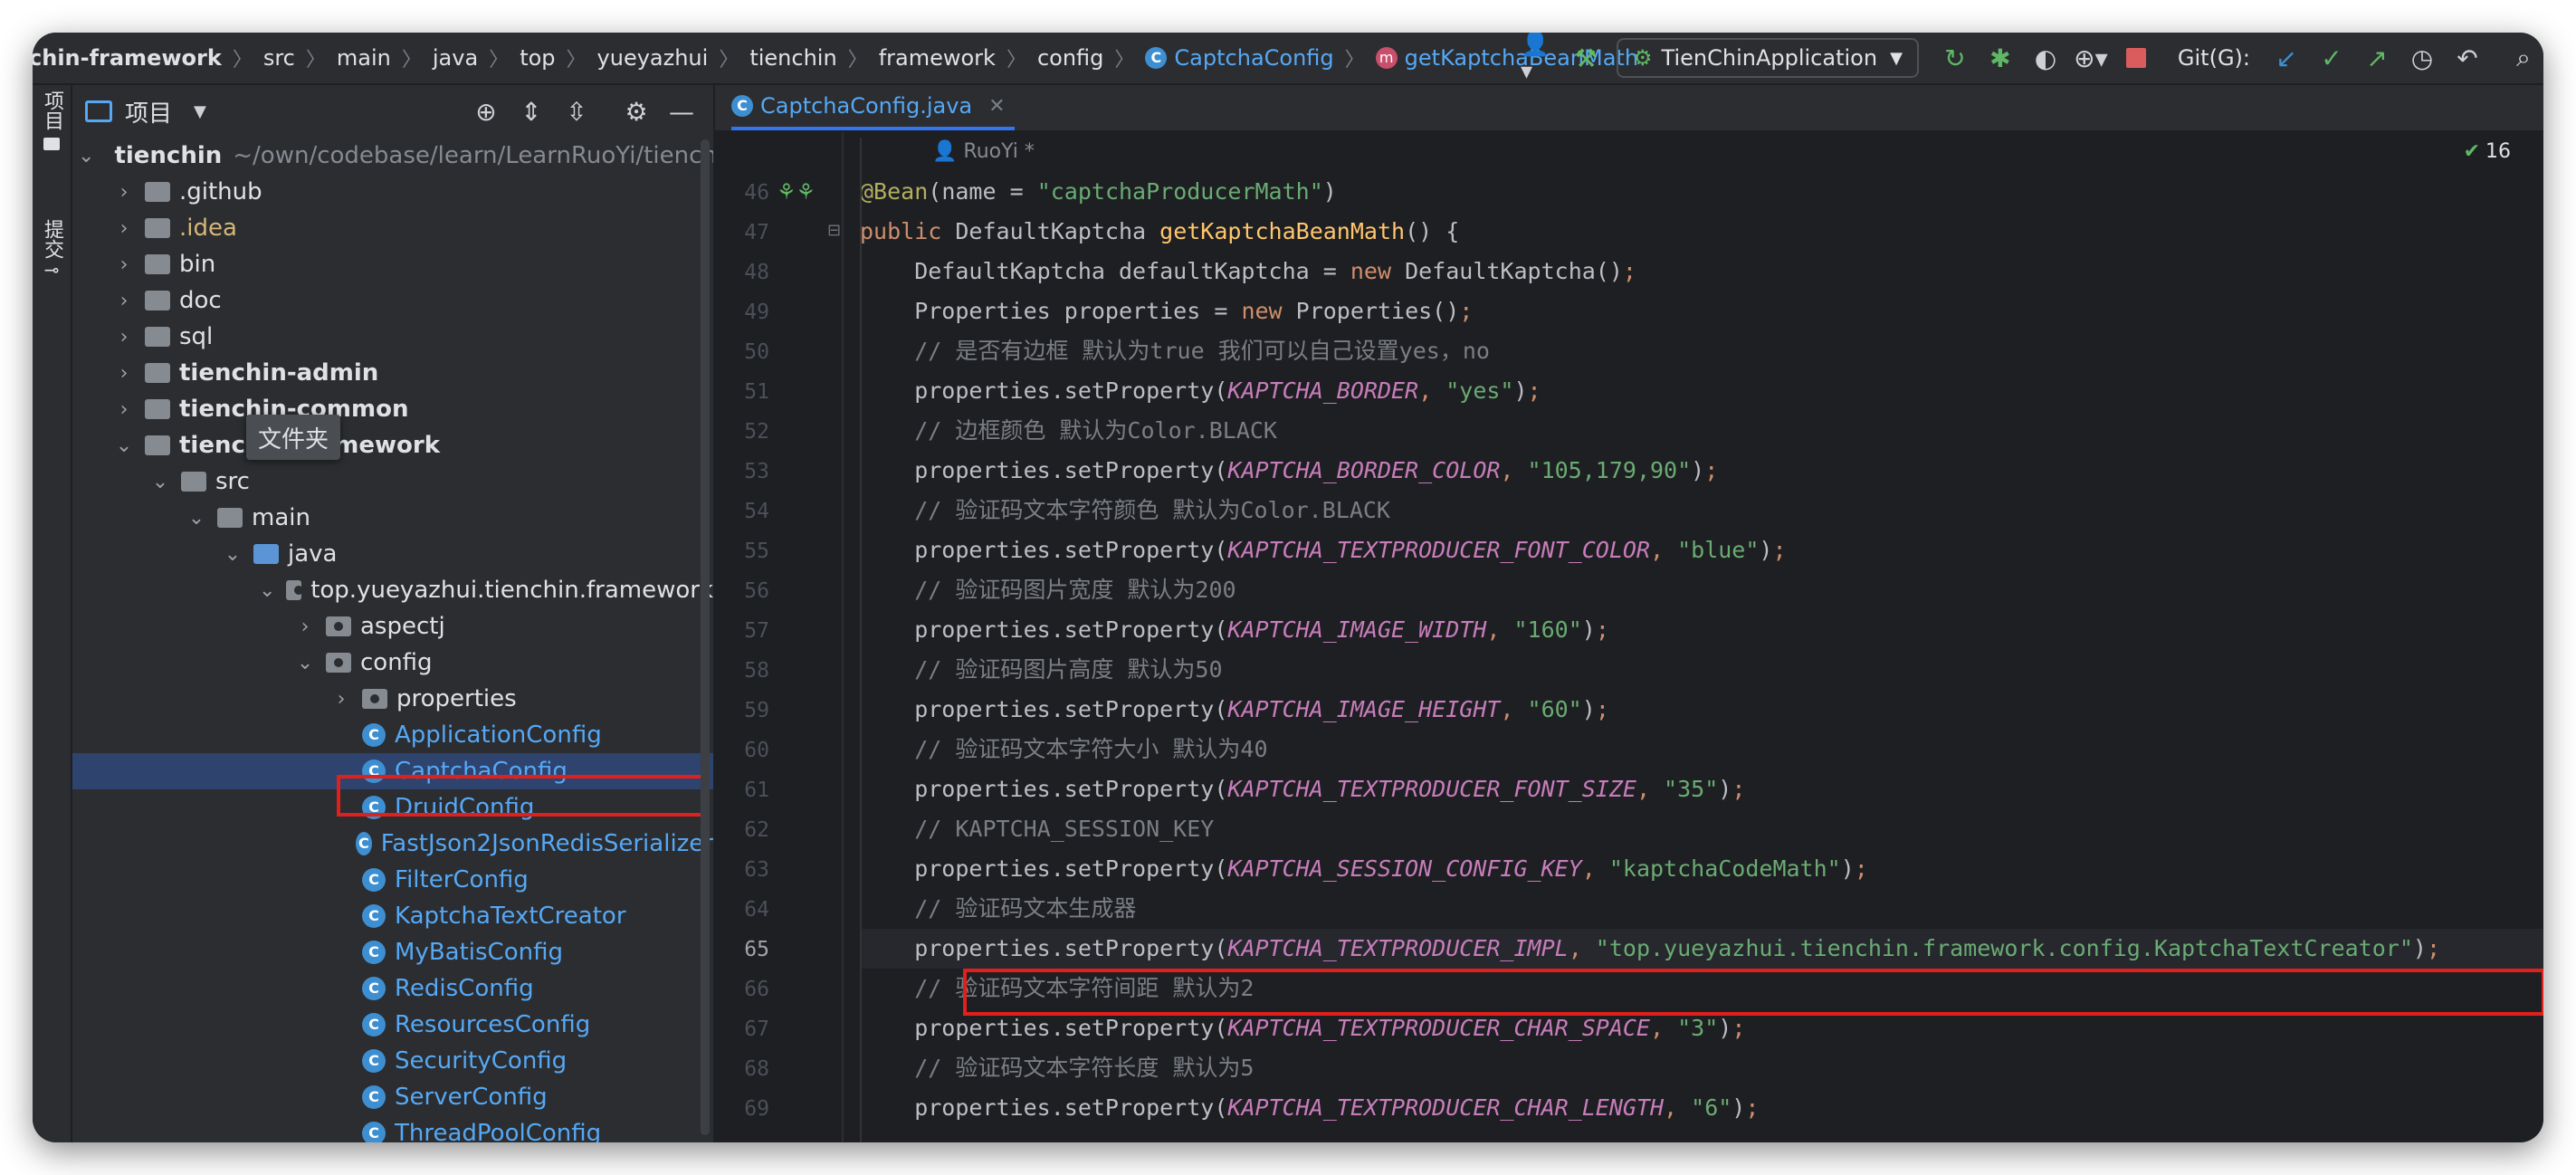 This screenshot has width=2576, height=1175. What do you see at coordinates (1955, 58) in the screenshot?
I see `rerun-icon: ↻` at bounding box center [1955, 58].